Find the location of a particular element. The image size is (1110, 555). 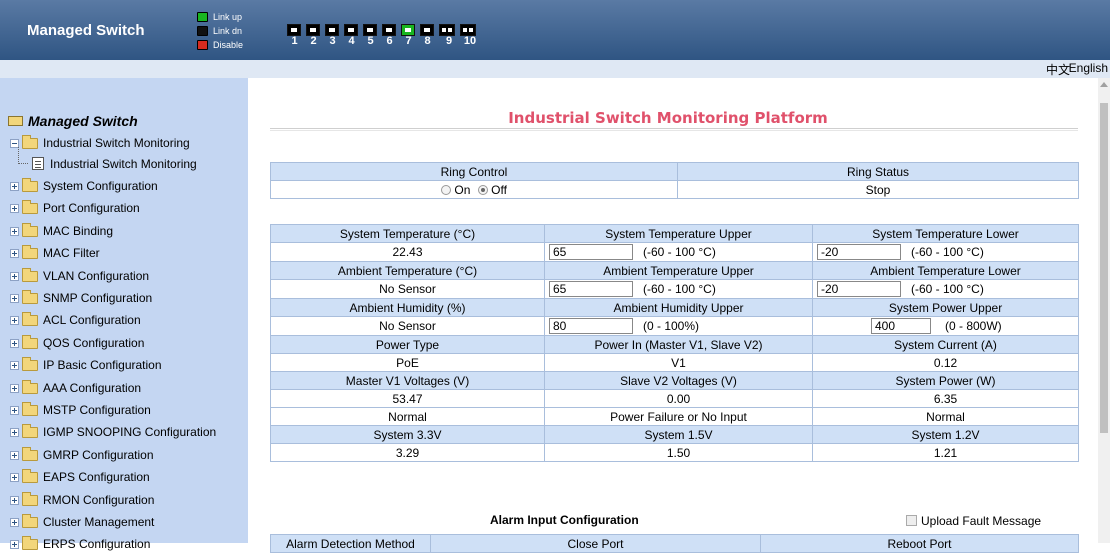

sys-power-upper-header: System Power Upper is located at coordinates (945, 307).